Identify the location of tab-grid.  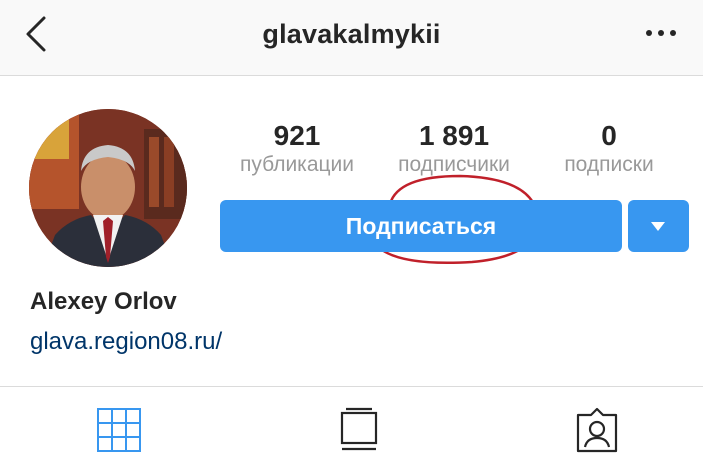
(119, 430).